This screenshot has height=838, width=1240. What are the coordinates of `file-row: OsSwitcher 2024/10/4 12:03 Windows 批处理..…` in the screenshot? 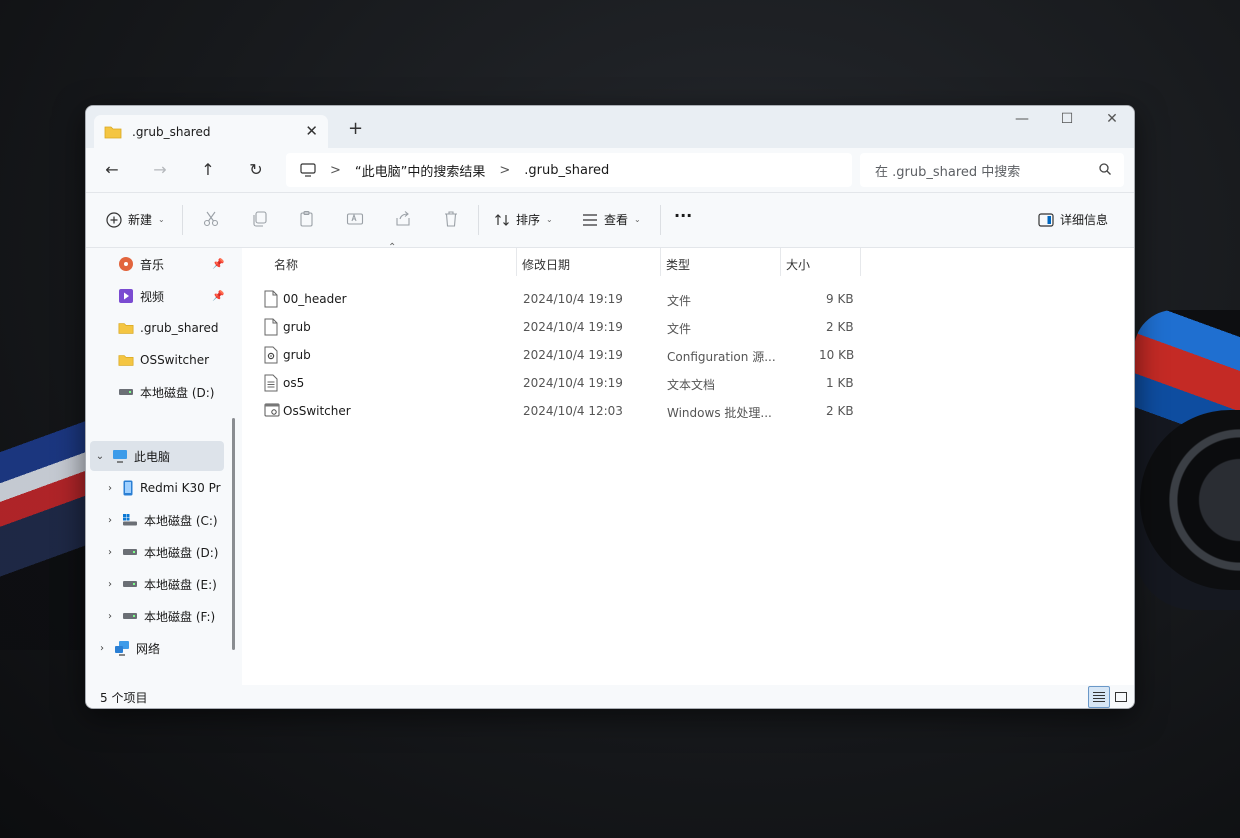 It's located at (568, 412).